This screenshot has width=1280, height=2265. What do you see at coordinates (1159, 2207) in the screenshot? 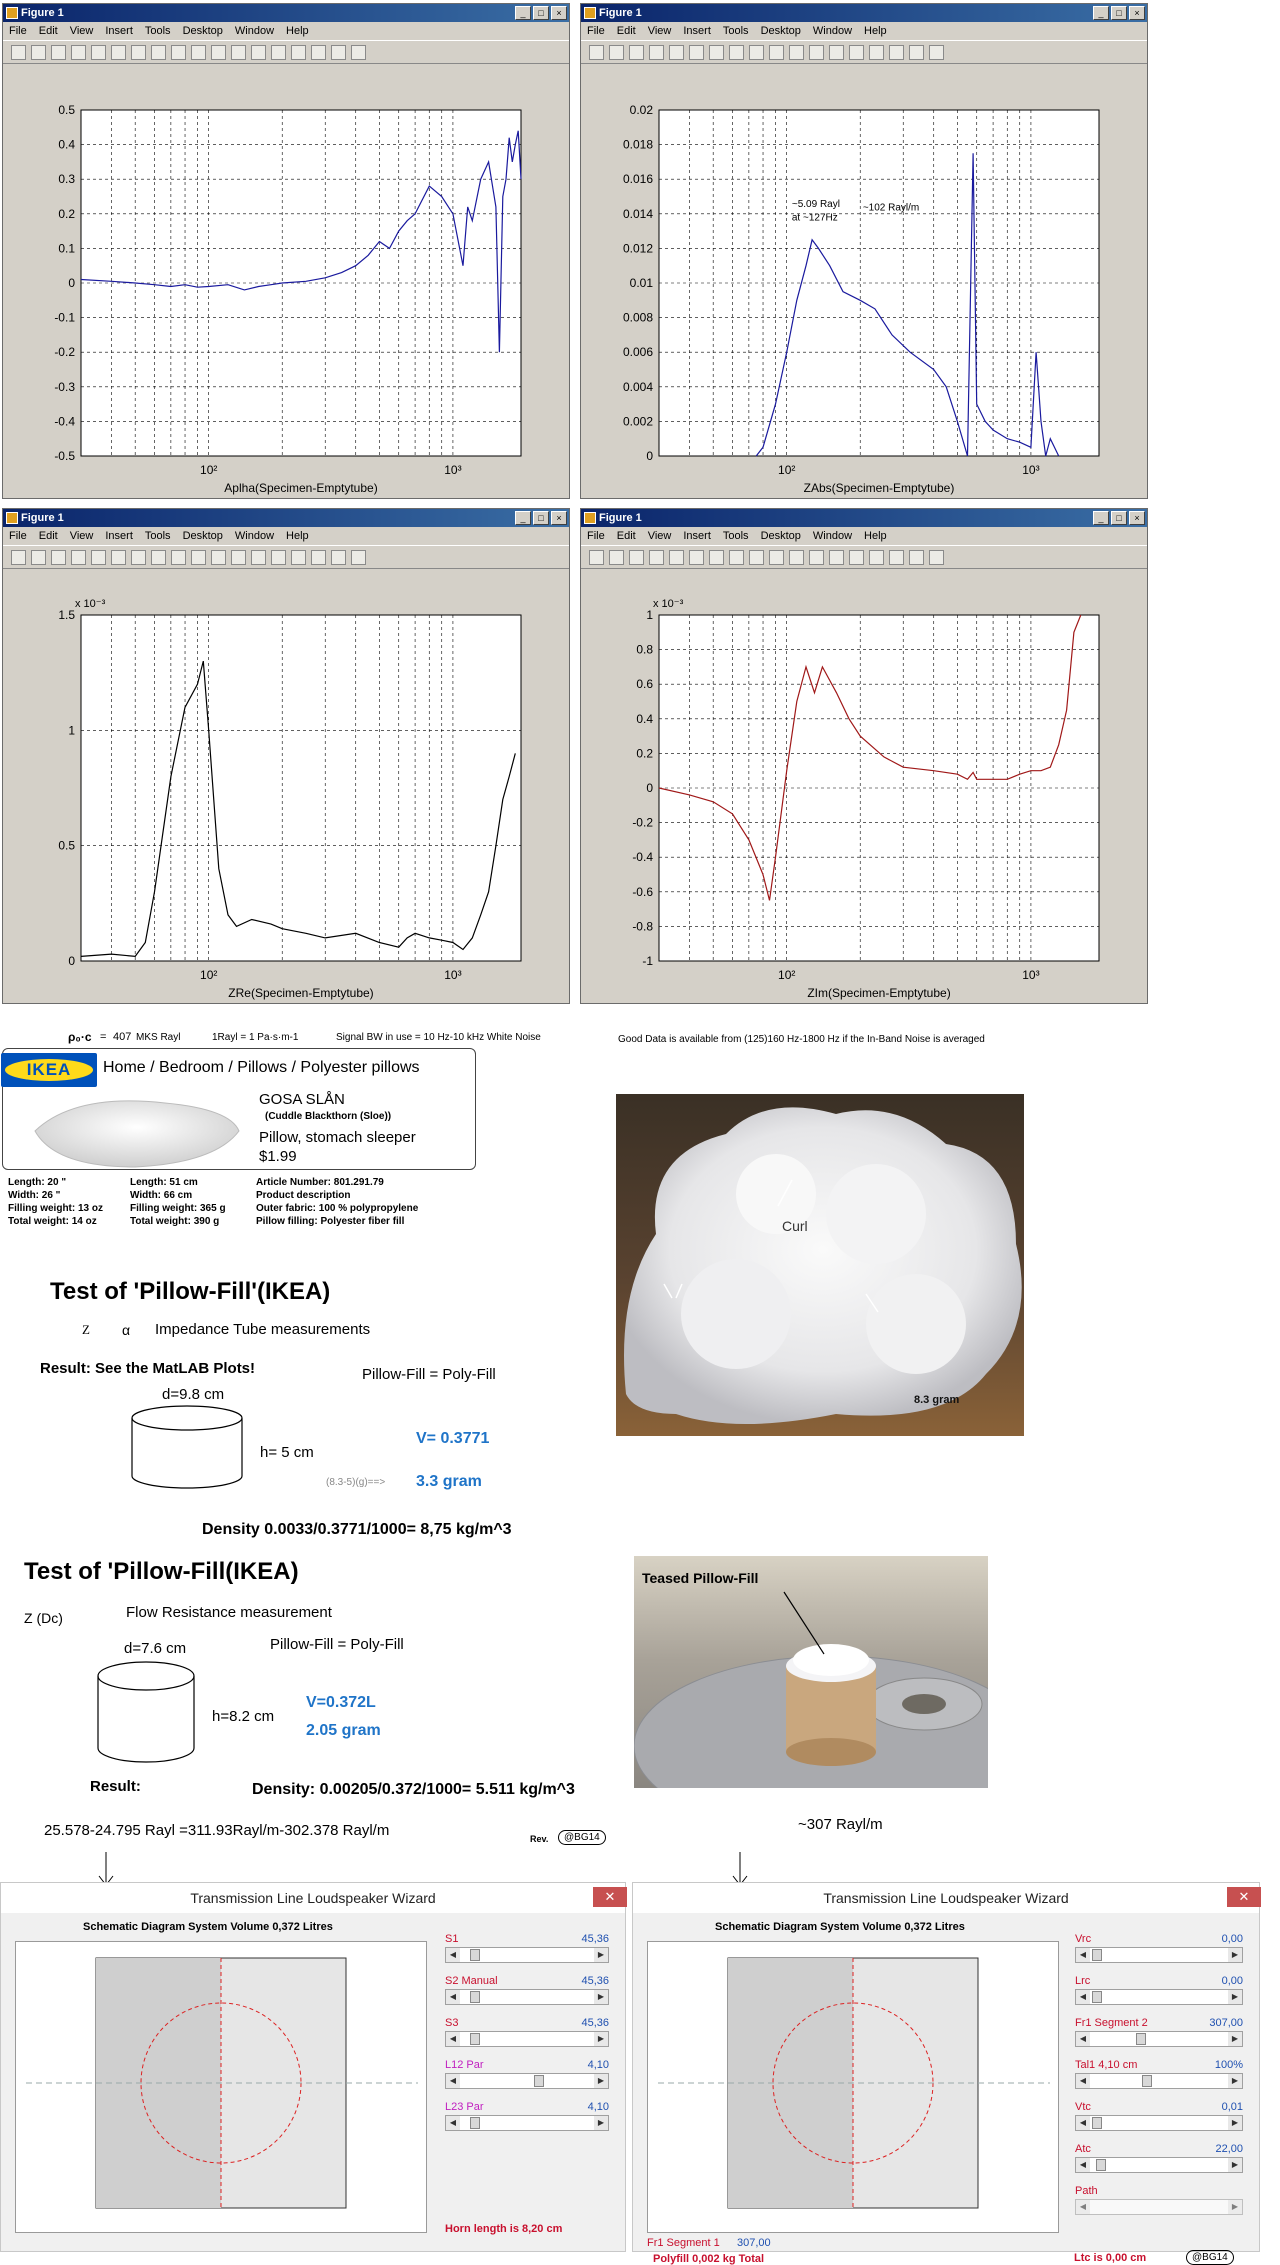
I see `slider-path: ◀ ▶` at bounding box center [1159, 2207].